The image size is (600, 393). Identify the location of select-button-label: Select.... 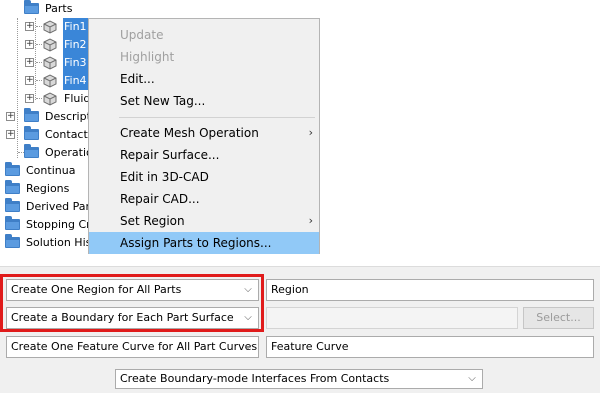
(558, 317).